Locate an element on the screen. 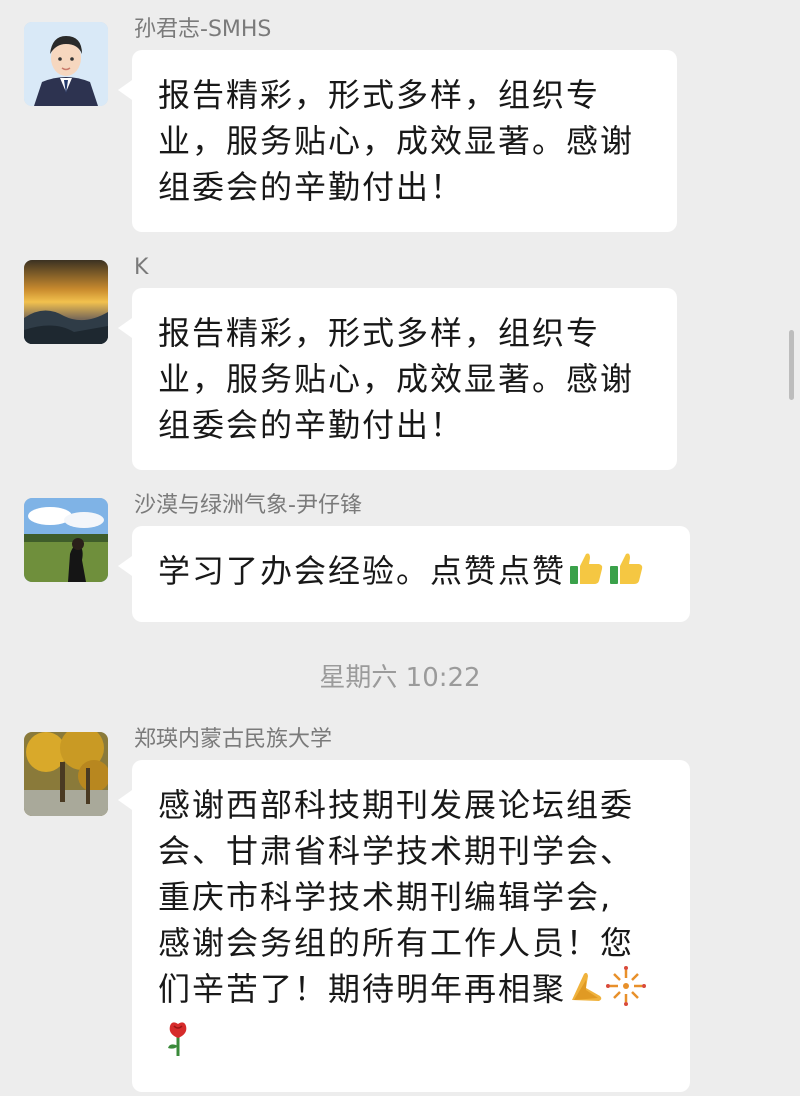  message-bubble: 学习了办会经验。点赞点赞 is located at coordinates (404, 574).